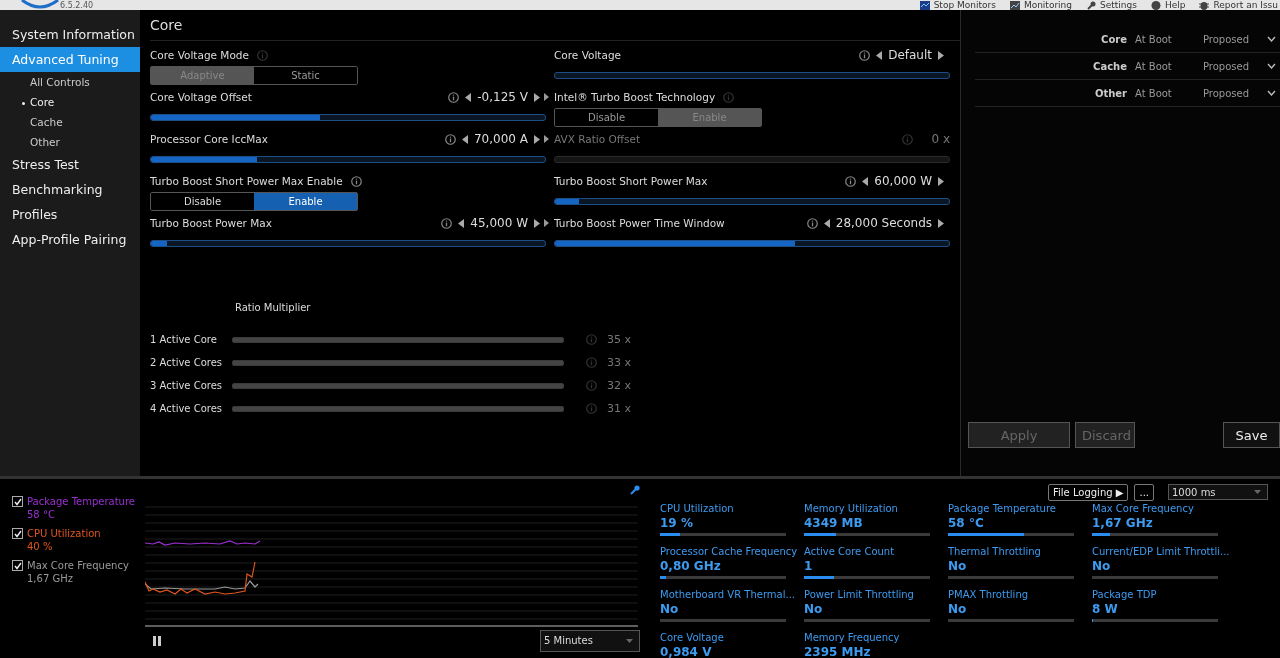  What do you see at coordinates (1109, 66) in the screenshot?
I see `profile-name: Cache` at bounding box center [1109, 66].